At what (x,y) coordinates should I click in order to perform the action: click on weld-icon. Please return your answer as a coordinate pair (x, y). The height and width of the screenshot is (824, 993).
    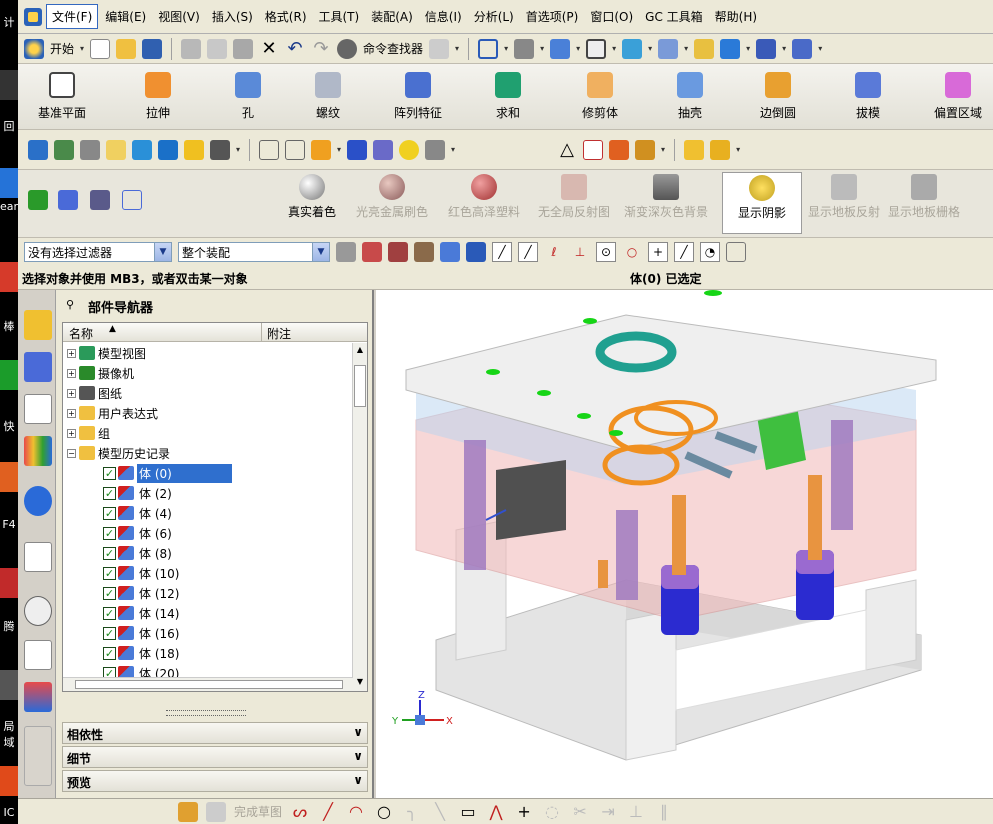
    Looking at the image, I should click on (619, 149).